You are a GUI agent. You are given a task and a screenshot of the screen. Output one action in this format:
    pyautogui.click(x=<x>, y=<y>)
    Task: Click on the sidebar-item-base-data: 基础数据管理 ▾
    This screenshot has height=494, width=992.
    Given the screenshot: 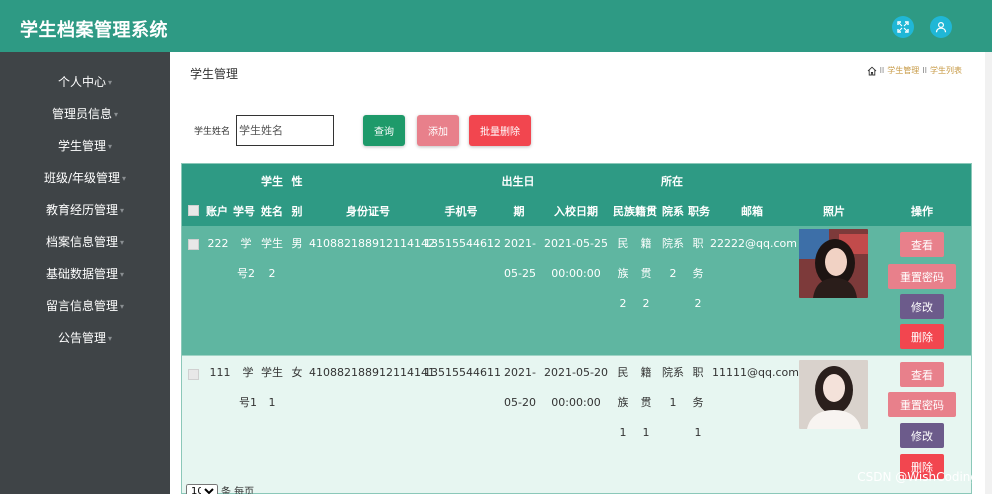 What is the action you would take?
    pyautogui.click(x=85, y=273)
    